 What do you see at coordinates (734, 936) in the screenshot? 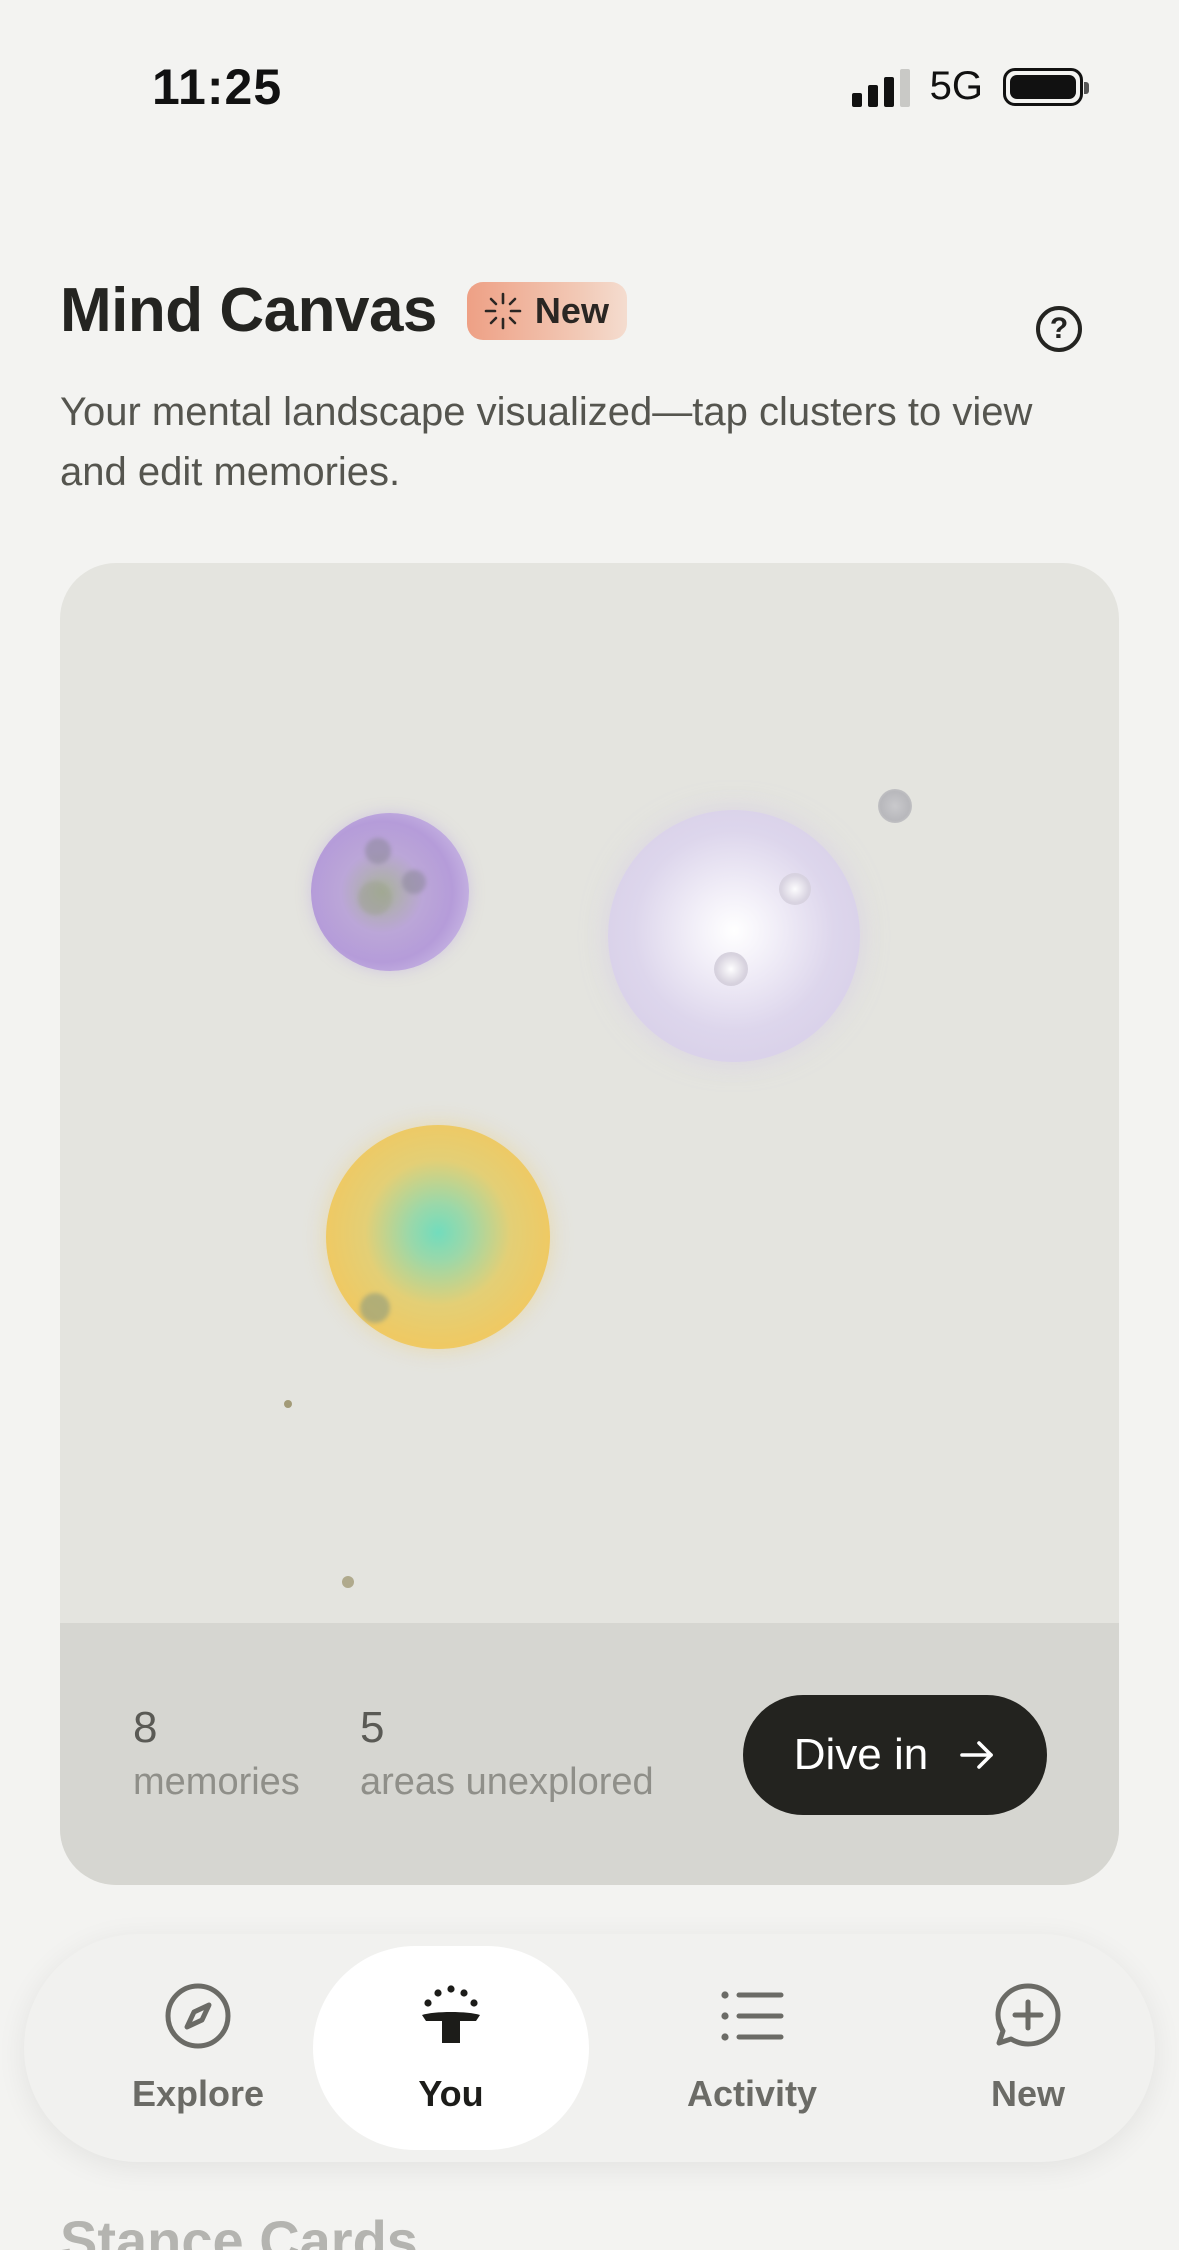
I see `memory-cluster-lavender` at bounding box center [734, 936].